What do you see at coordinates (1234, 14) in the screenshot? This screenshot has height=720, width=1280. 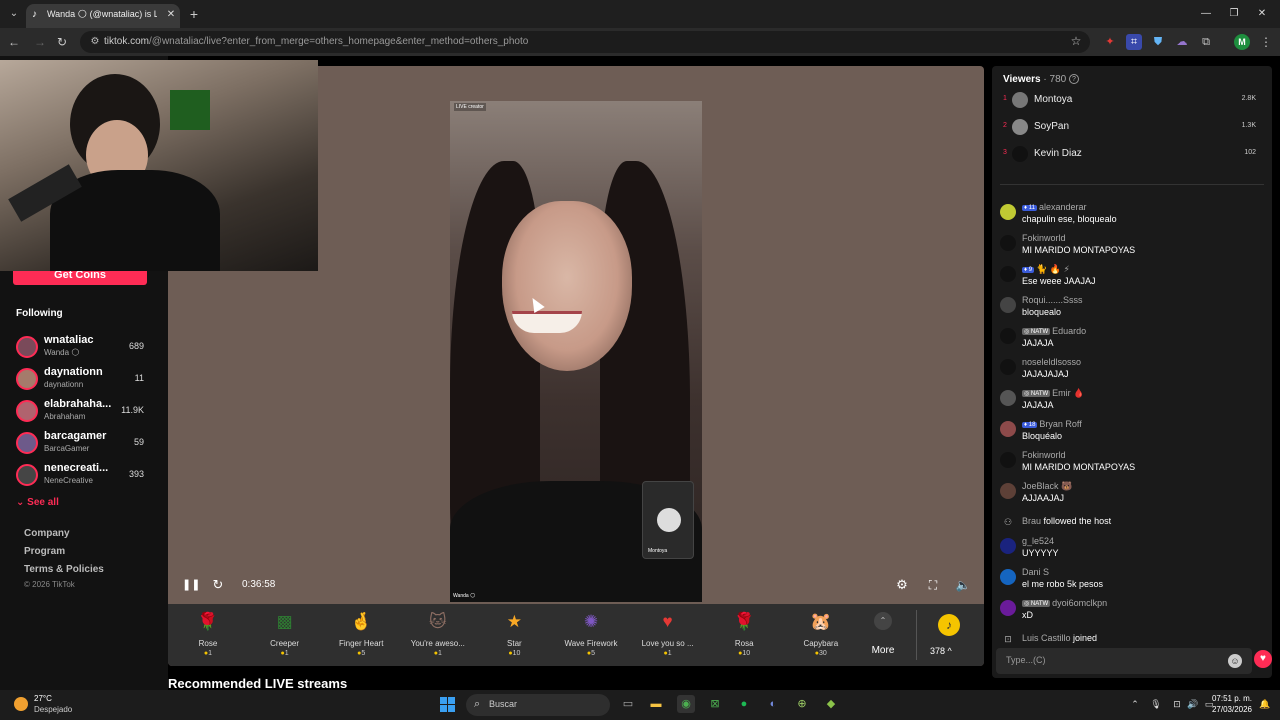 I see `restore-icon: ❐` at bounding box center [1234, 14].